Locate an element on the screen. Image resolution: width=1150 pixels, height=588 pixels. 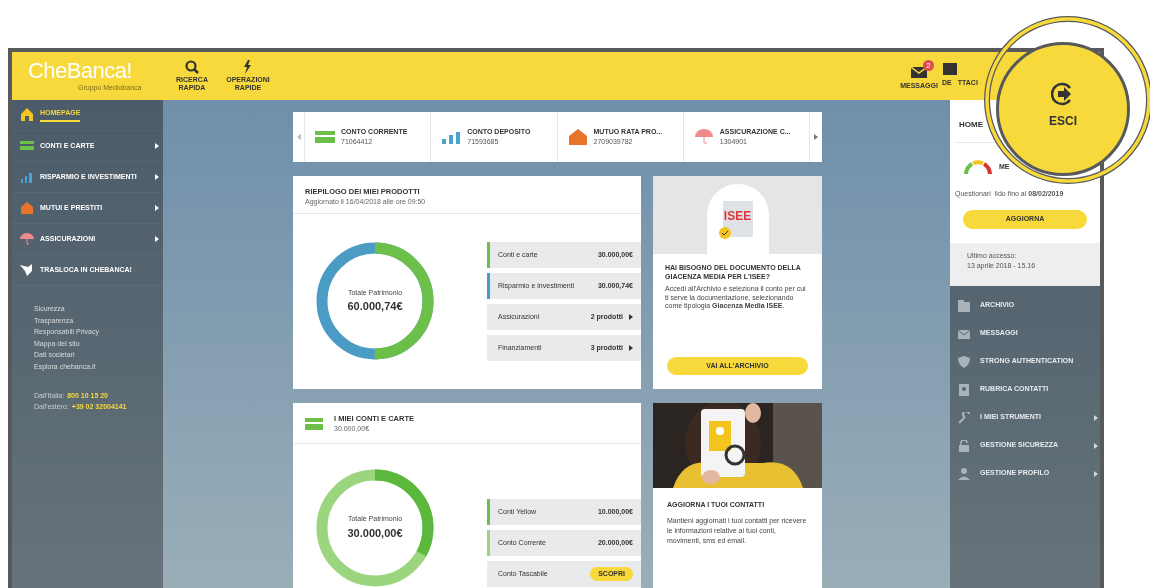
arrow-left-icon is located at coordinates (298, 137).